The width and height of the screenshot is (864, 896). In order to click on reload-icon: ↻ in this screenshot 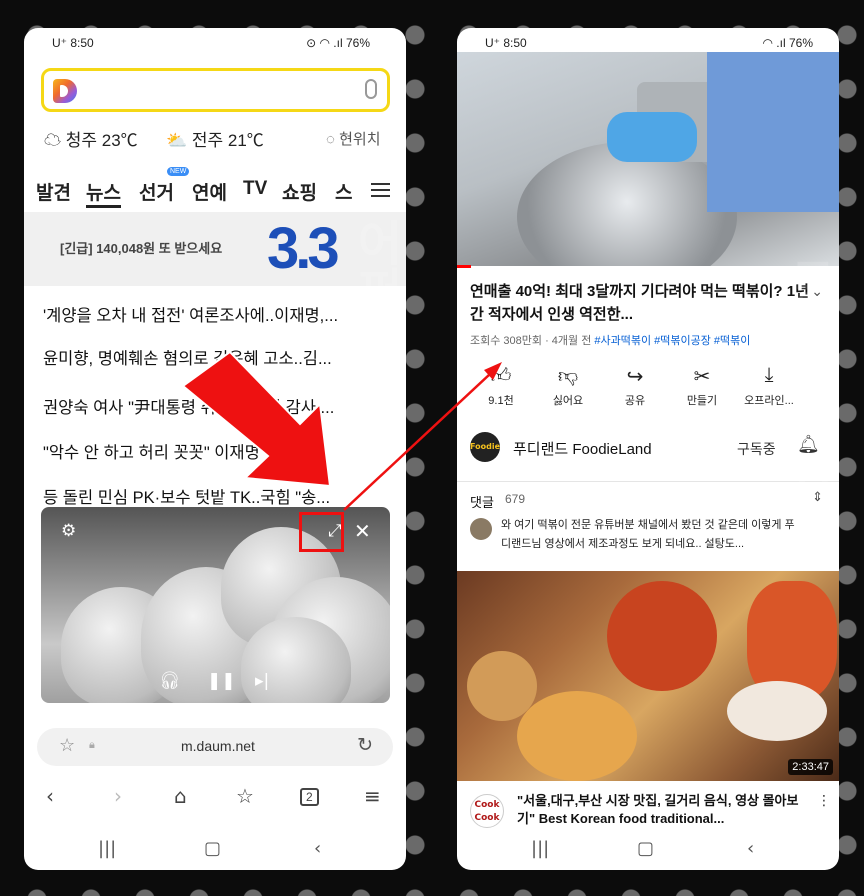, I will do `click(365, 745)`.